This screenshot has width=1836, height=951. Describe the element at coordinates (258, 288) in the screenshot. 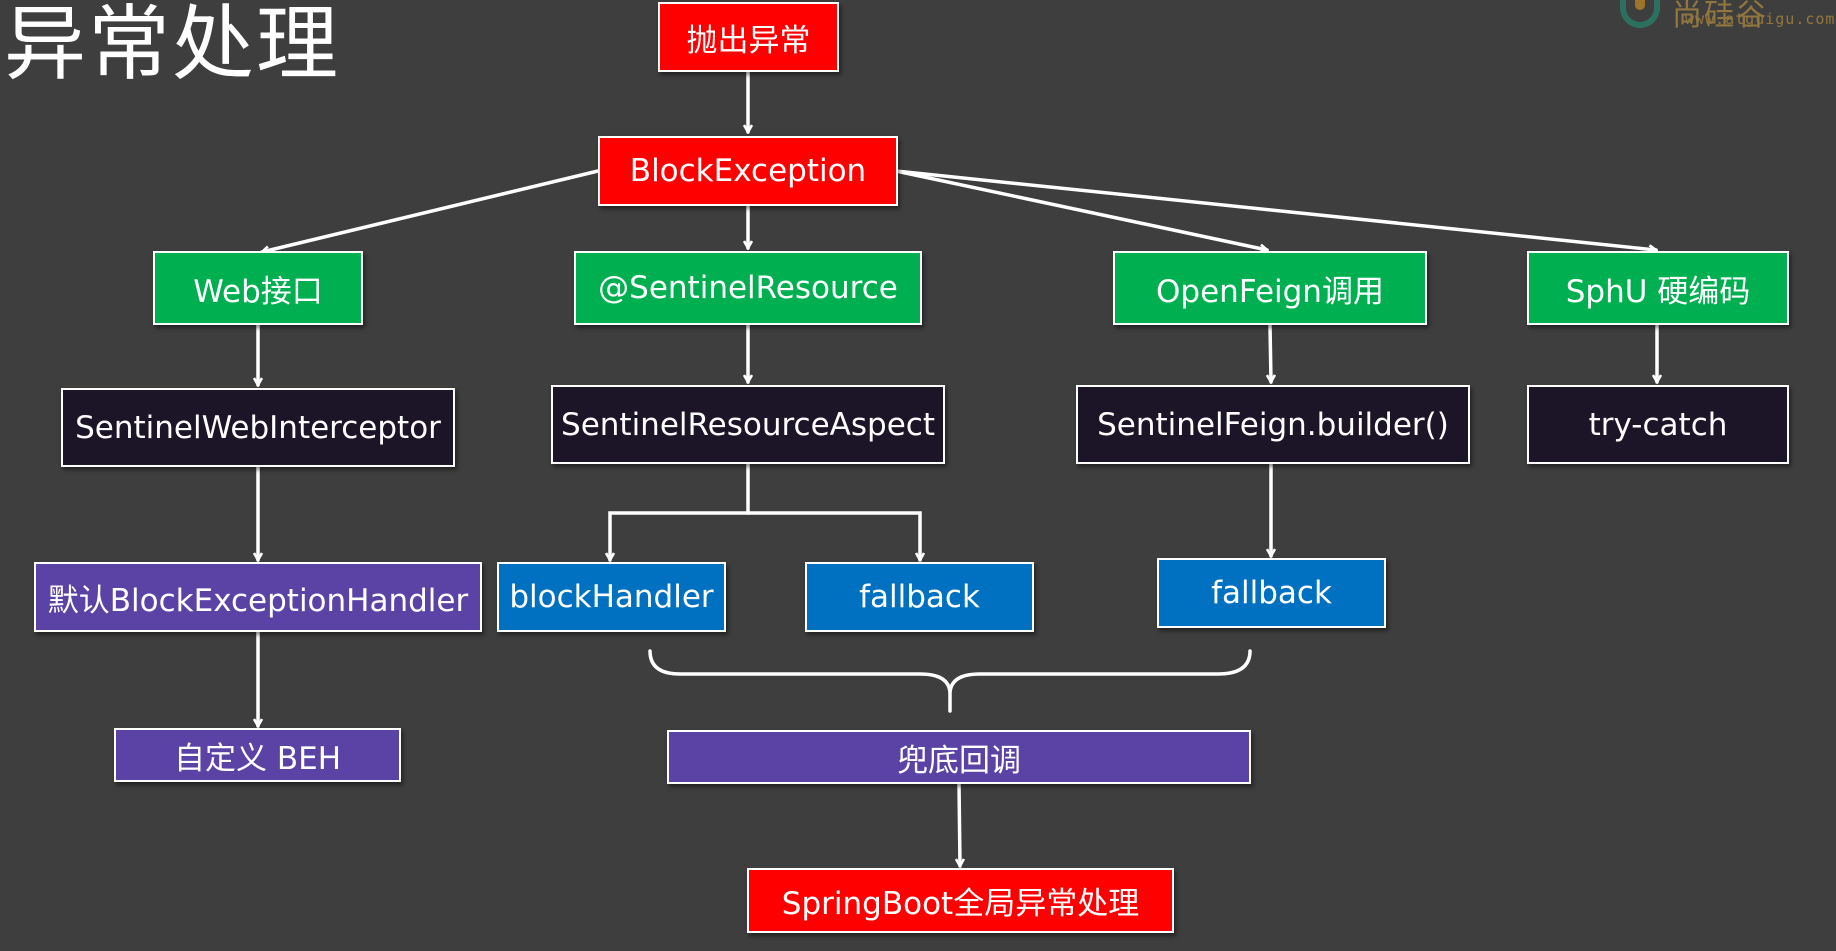

I see `node-web-interface: Web接口` at that location.